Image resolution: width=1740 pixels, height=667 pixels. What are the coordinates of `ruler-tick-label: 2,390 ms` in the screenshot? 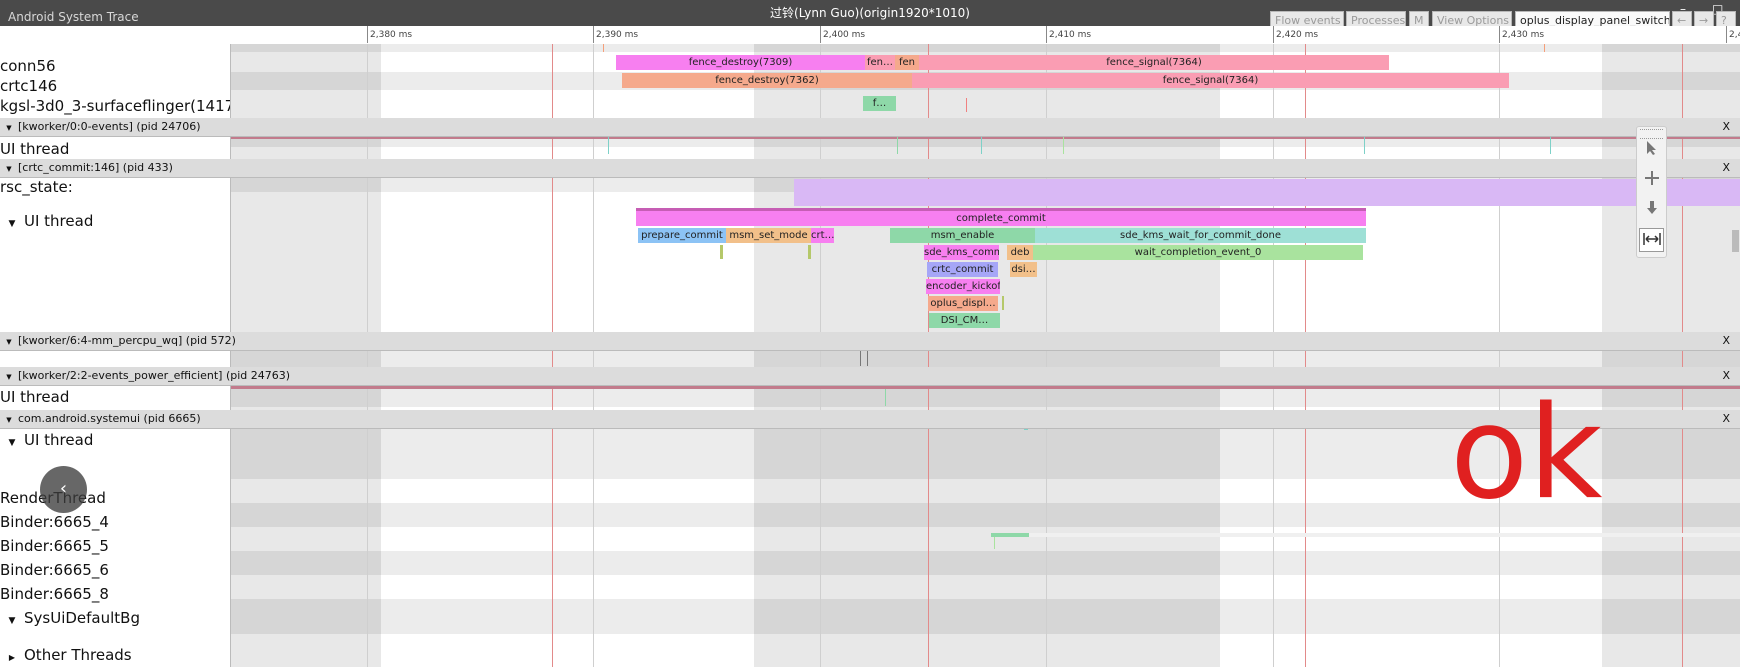 It's located at (617, 35).